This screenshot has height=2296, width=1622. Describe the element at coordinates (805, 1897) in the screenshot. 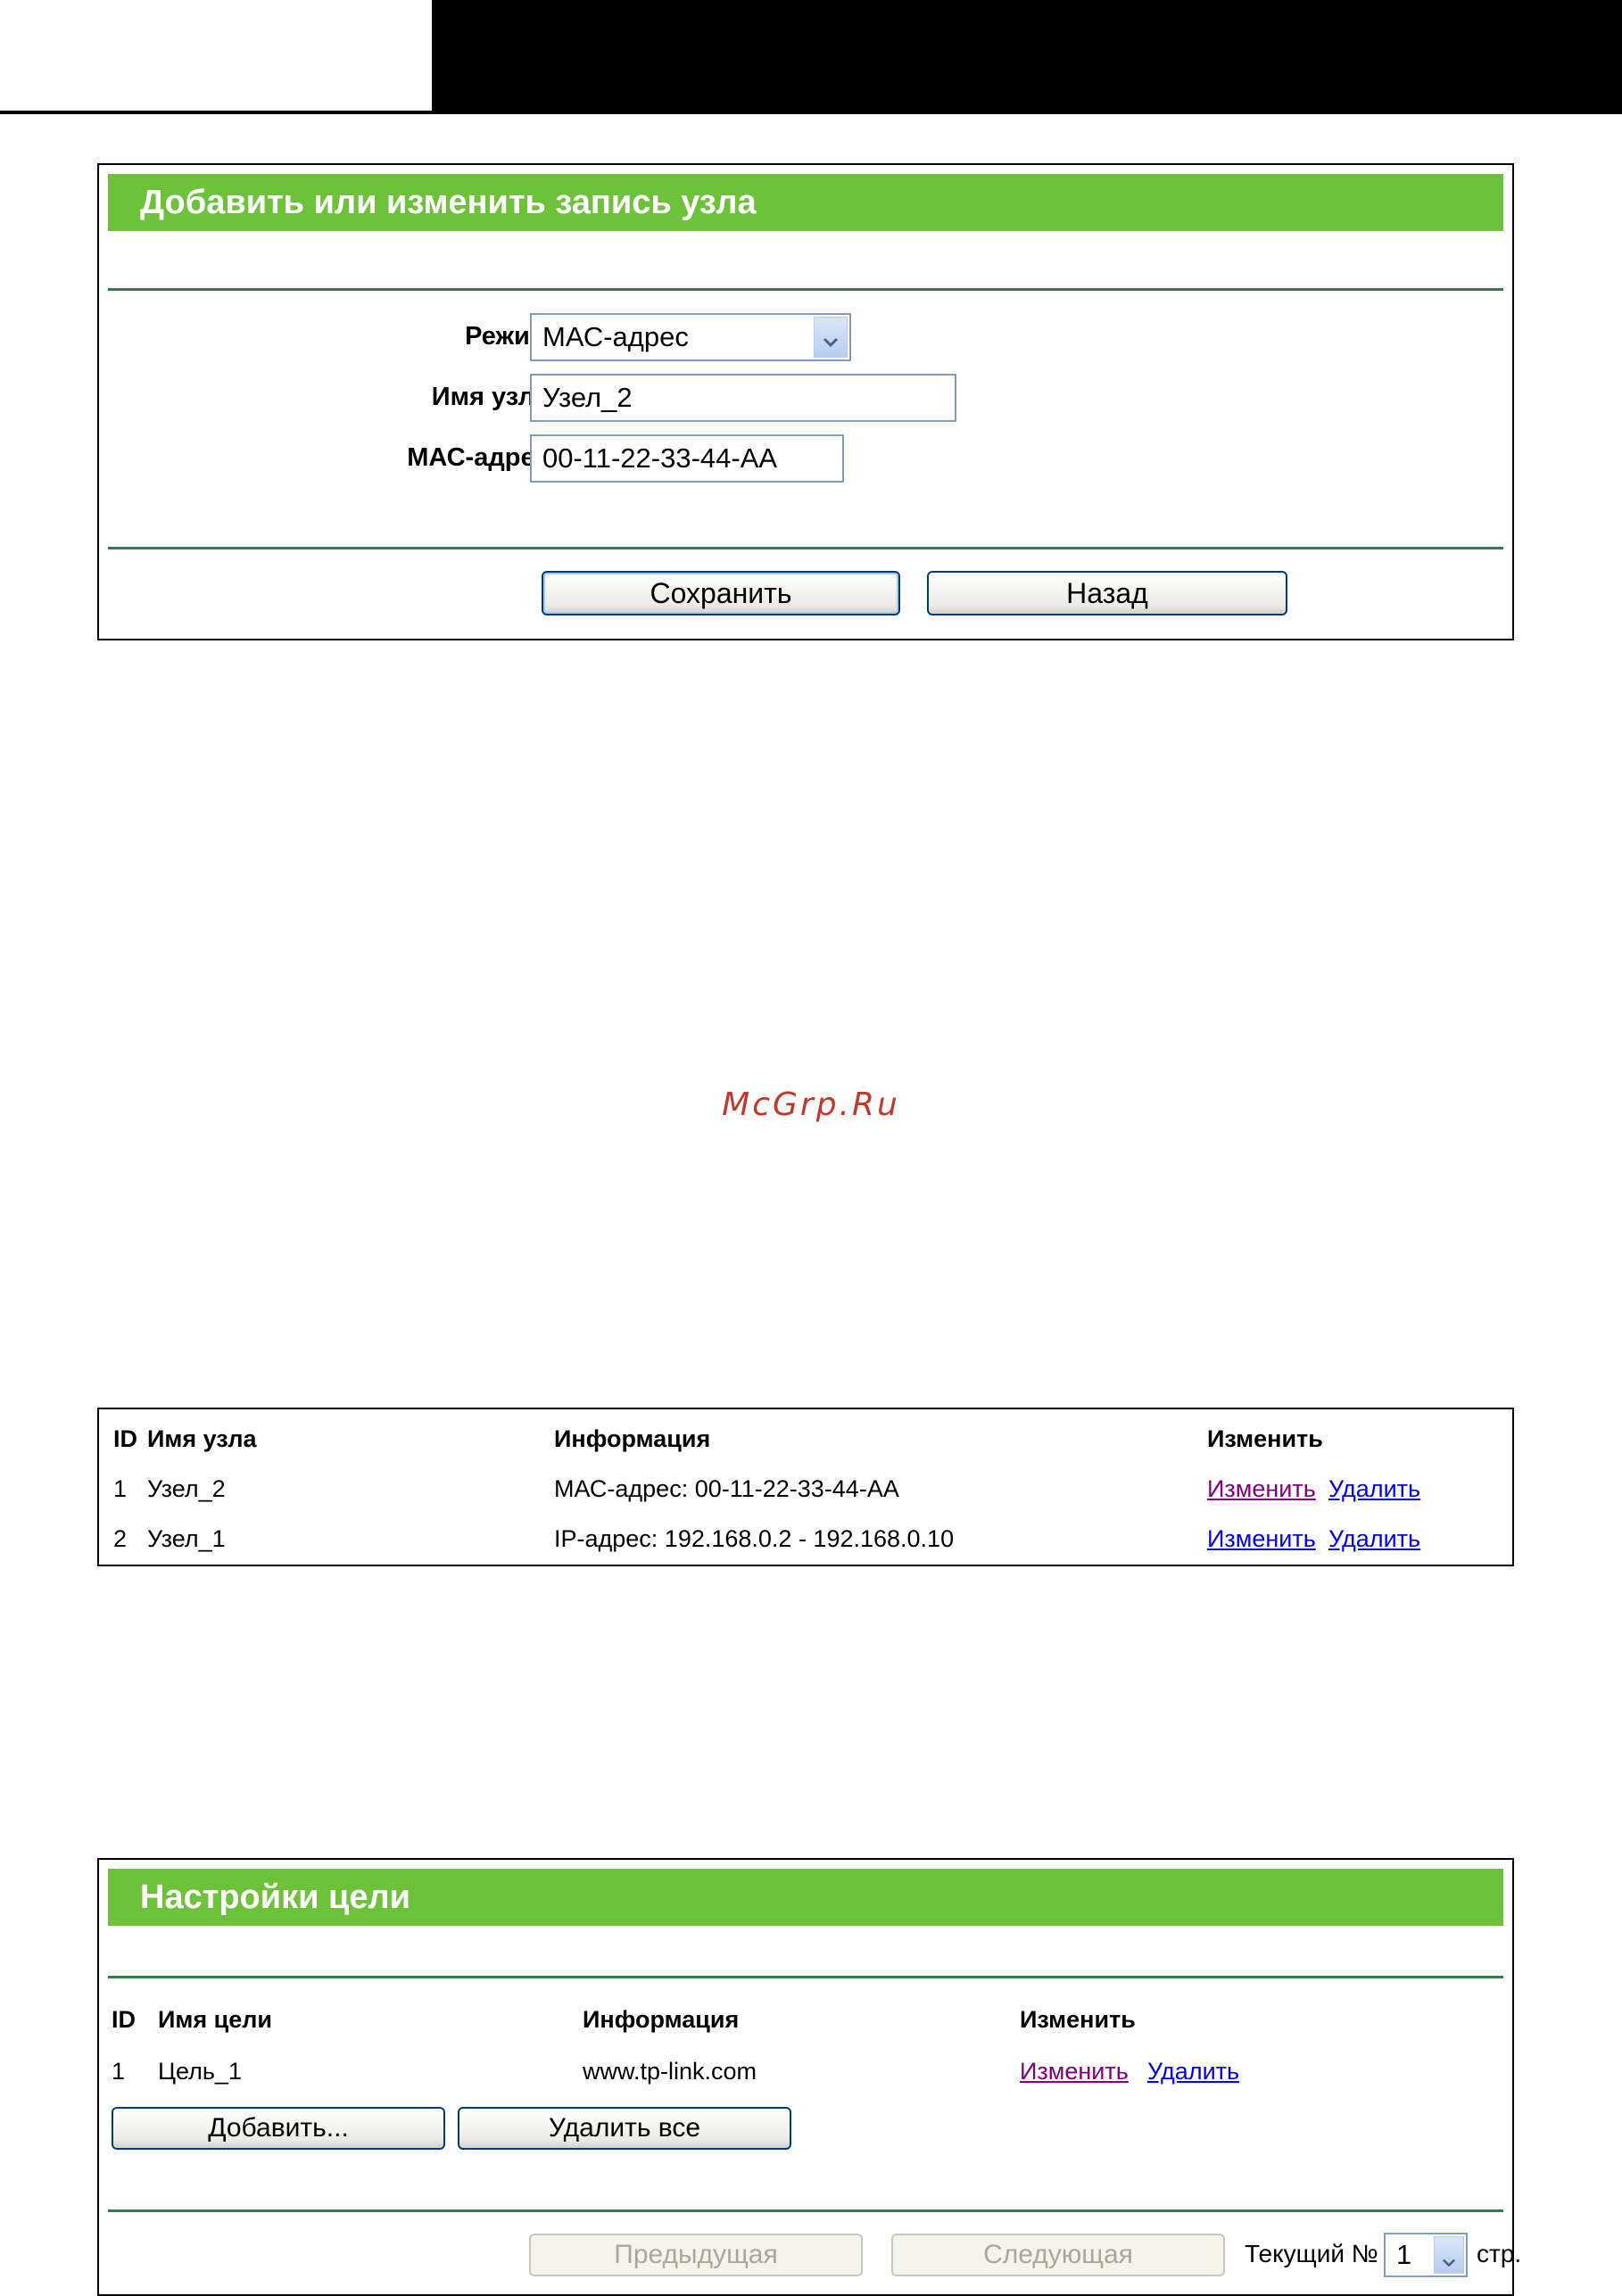

I see `panel-title: Настройки цели` at that location.